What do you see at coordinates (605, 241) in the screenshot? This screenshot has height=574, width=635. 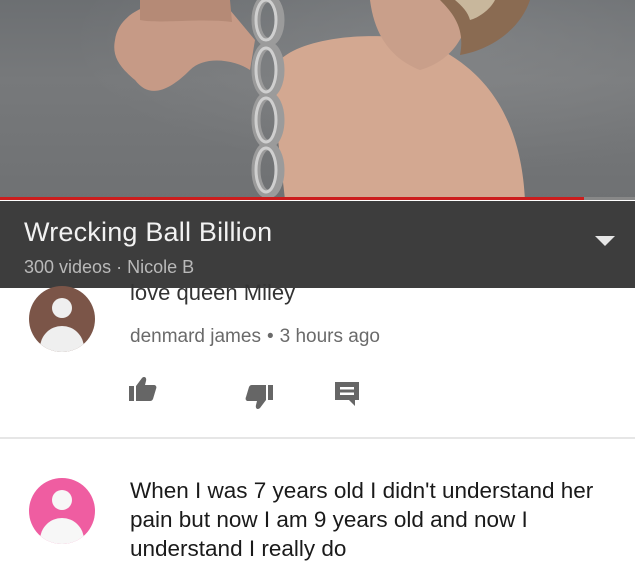 I see `chevron-down-icon` at bounding box center [605, 241].